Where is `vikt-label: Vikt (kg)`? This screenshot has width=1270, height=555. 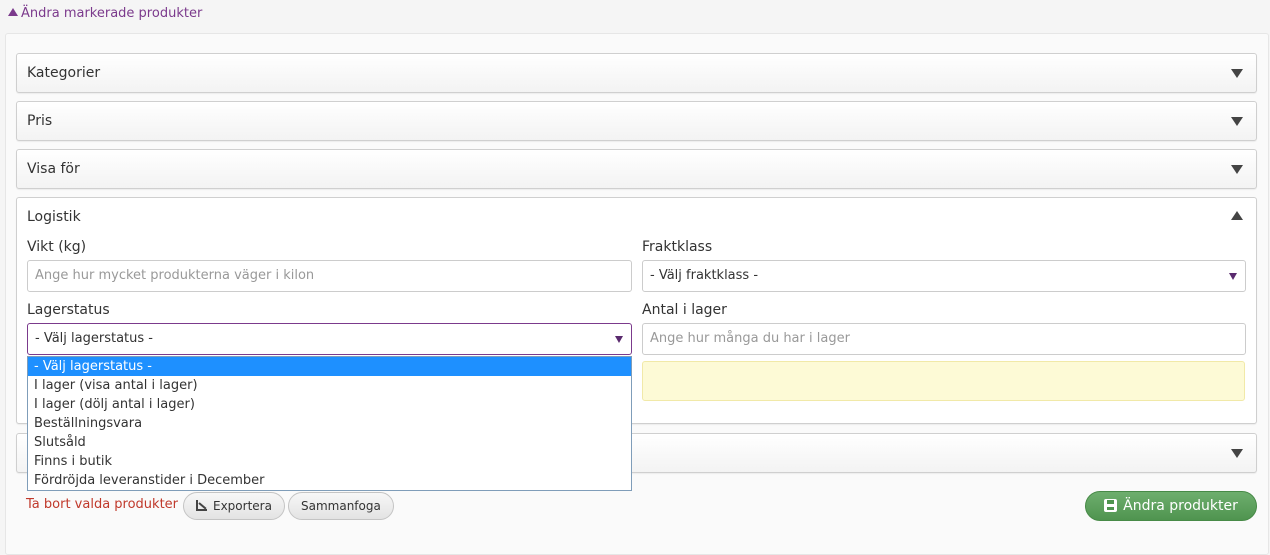 vikt-label: Vikt (kg) is located at coordinates (57, 247).